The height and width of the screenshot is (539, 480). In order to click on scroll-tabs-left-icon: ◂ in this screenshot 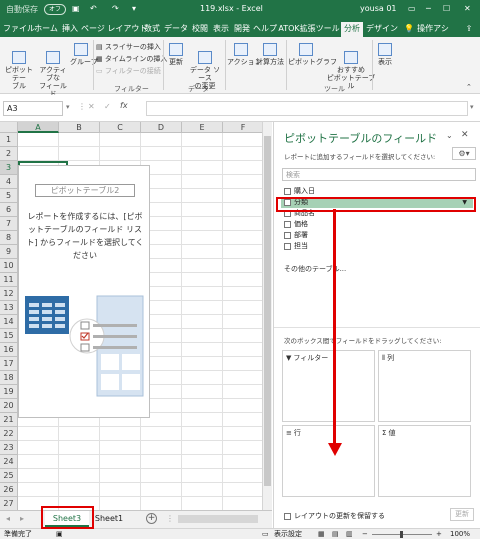, I will do `click(8, 518)`.